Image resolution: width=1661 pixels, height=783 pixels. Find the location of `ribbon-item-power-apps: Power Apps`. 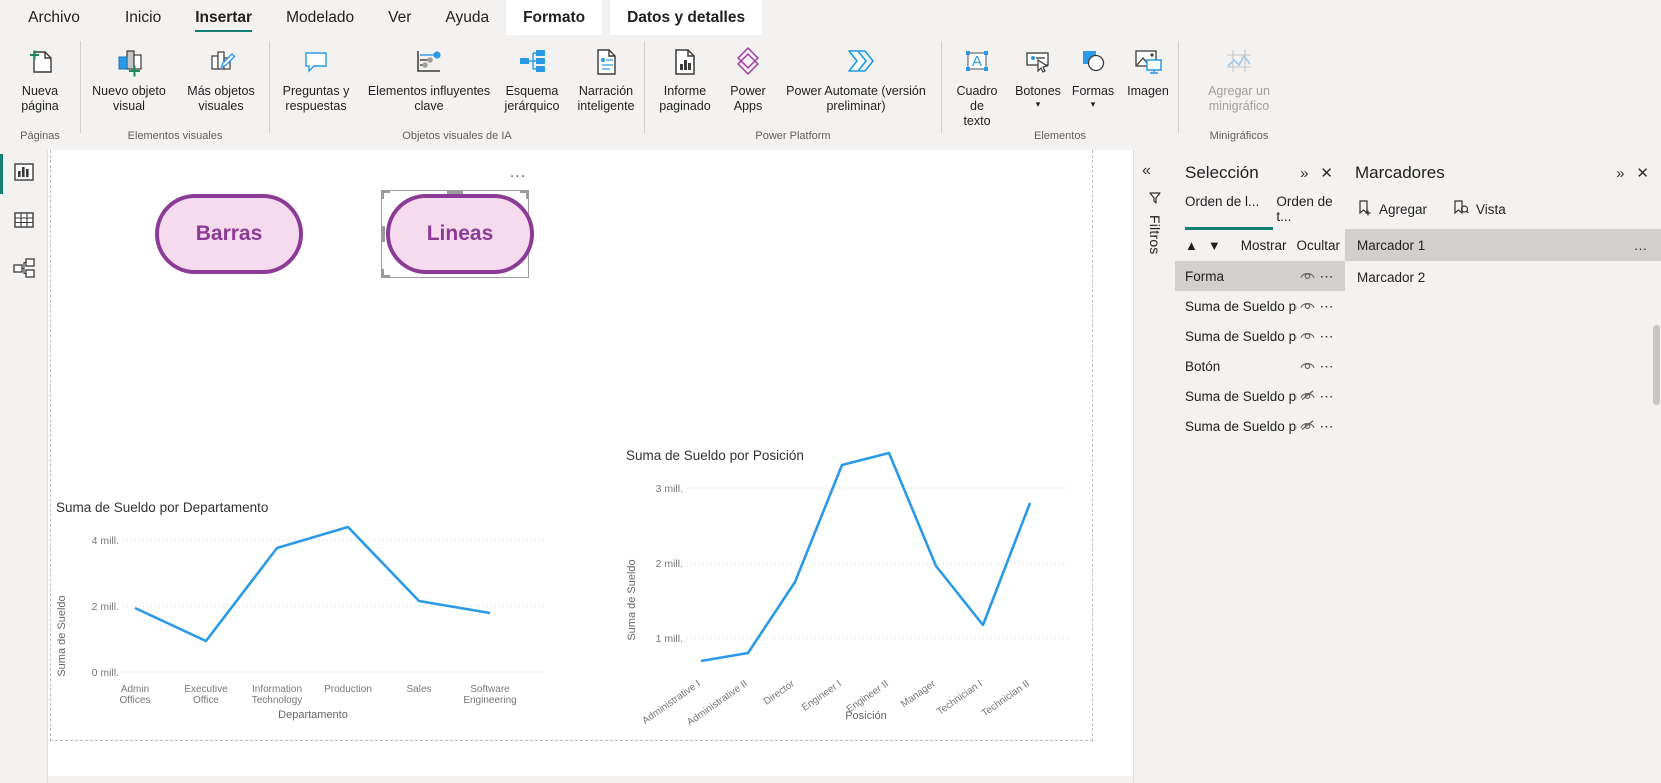

ribbon-item-power-apps: Power Apps is located at coordinates (748, 76).